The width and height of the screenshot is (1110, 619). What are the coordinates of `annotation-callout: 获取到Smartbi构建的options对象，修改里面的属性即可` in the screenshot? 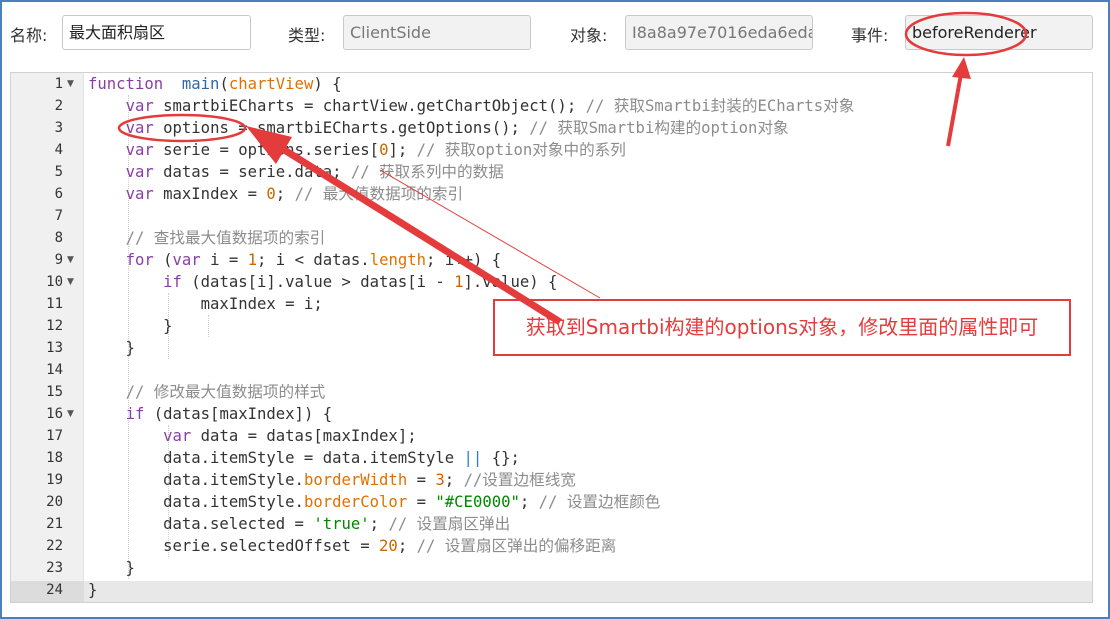 It's located at (782, 327).